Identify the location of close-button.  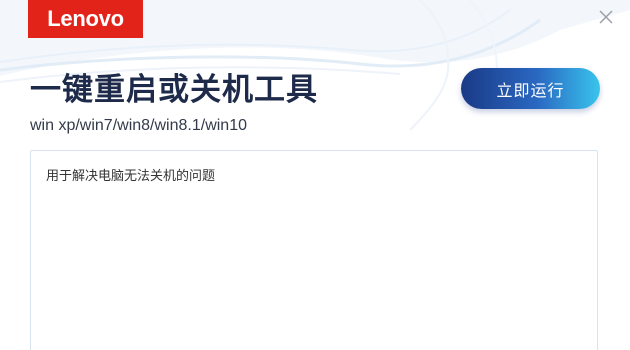
(606, 17).